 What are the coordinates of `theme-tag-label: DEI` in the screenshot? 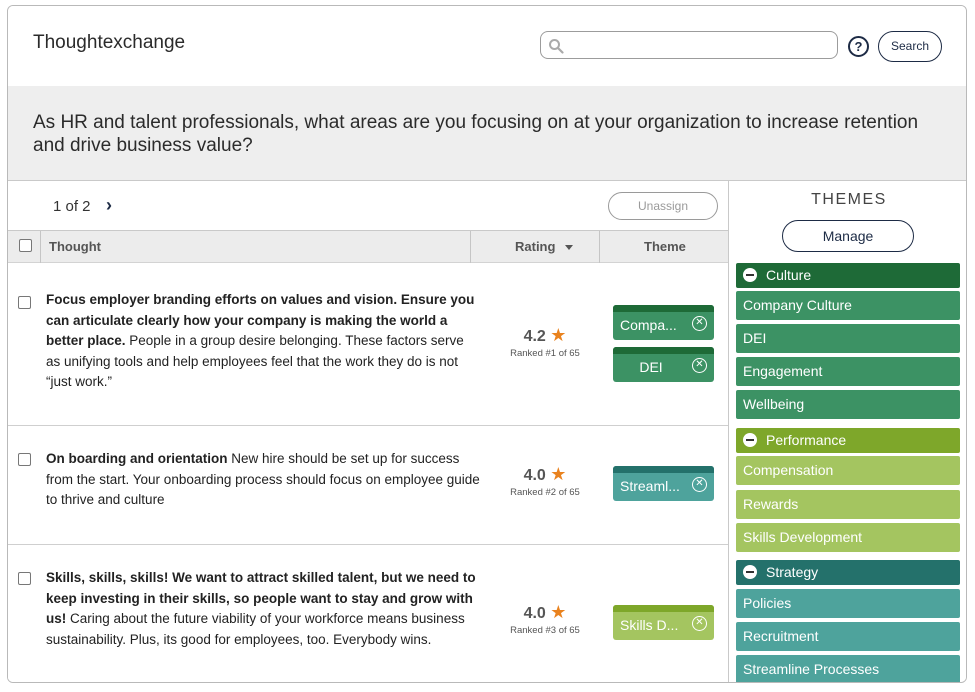 It's located at (651, 367).